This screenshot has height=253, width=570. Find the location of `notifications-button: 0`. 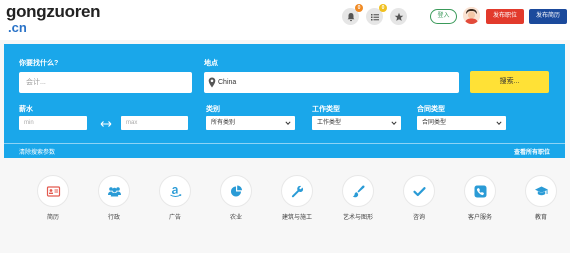

notifications-button: 0 is located at coordinates (352, 14).